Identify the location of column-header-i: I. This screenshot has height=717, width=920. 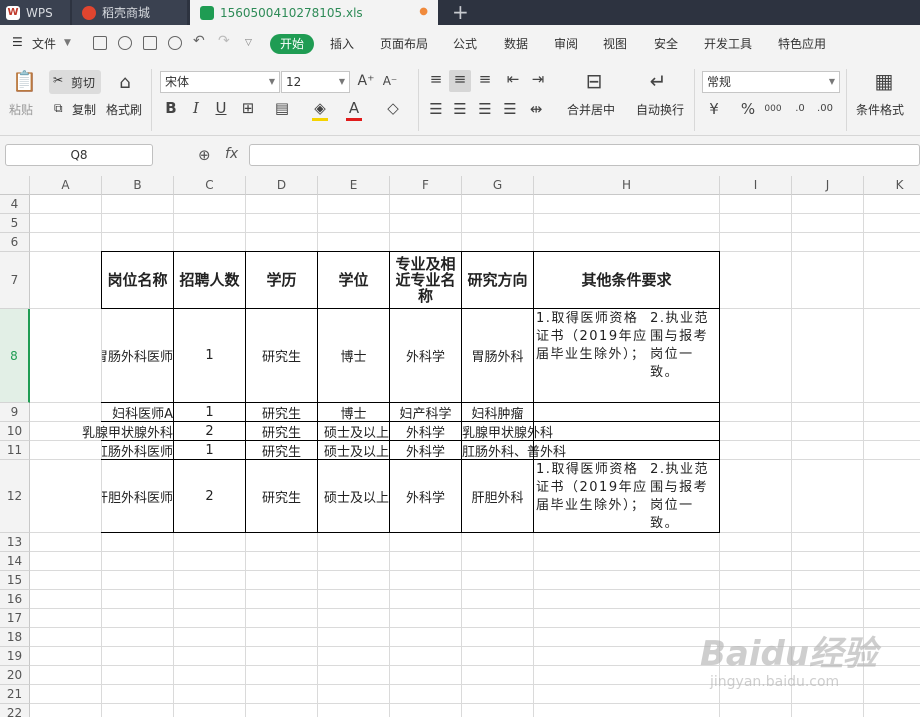
(756, 185).